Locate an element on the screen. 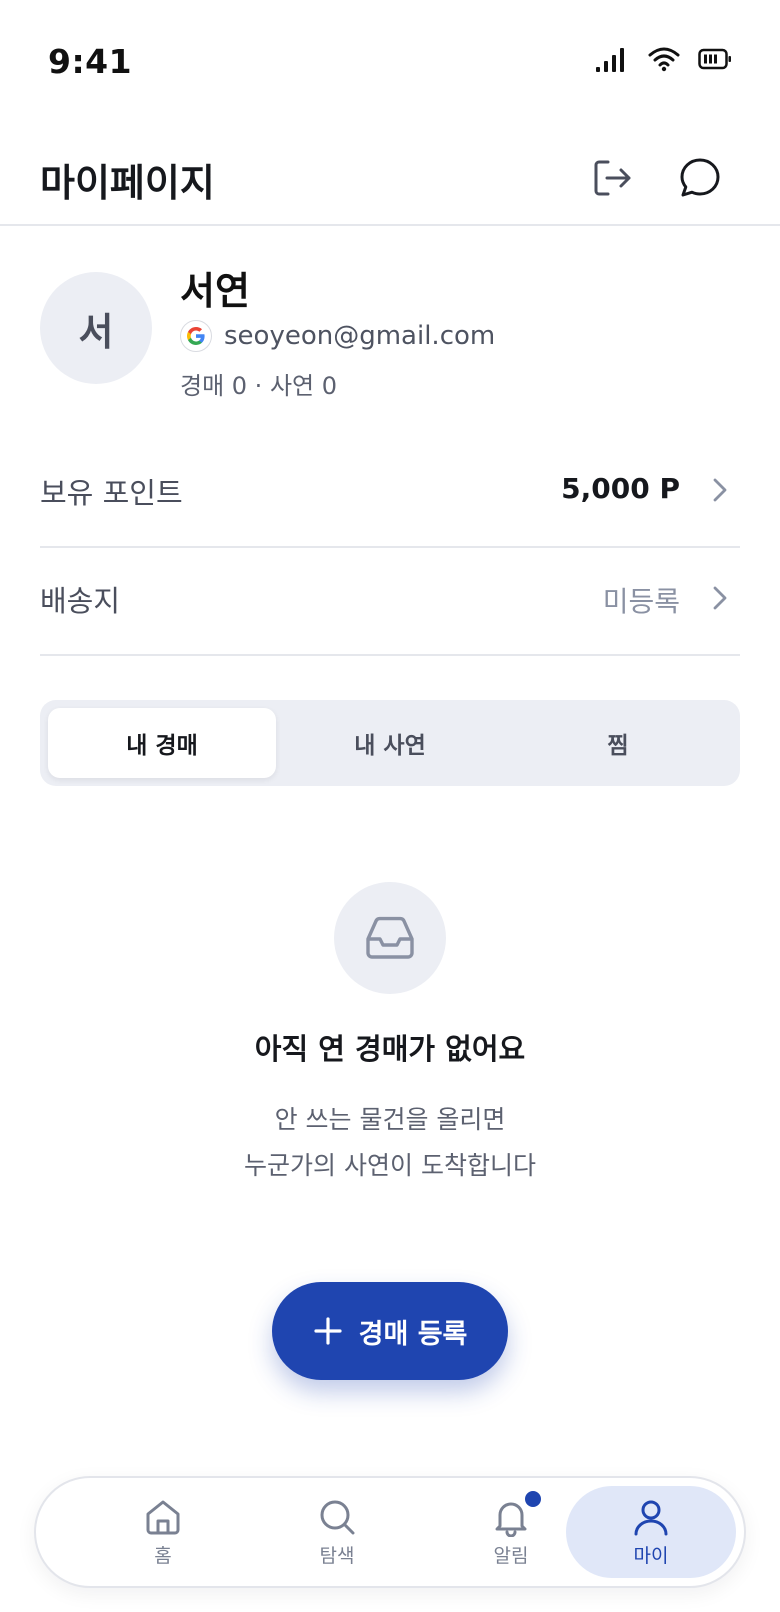 Image resolution: width=780 pixels, height=1612 pixels. logout-button is located at coordinates (612, 178).